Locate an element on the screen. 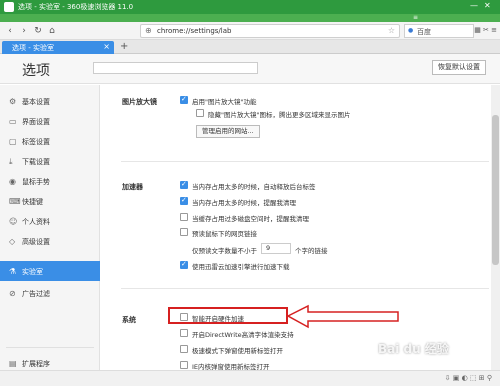  page-icon: ⊕ is located at coordinates (148, 30).